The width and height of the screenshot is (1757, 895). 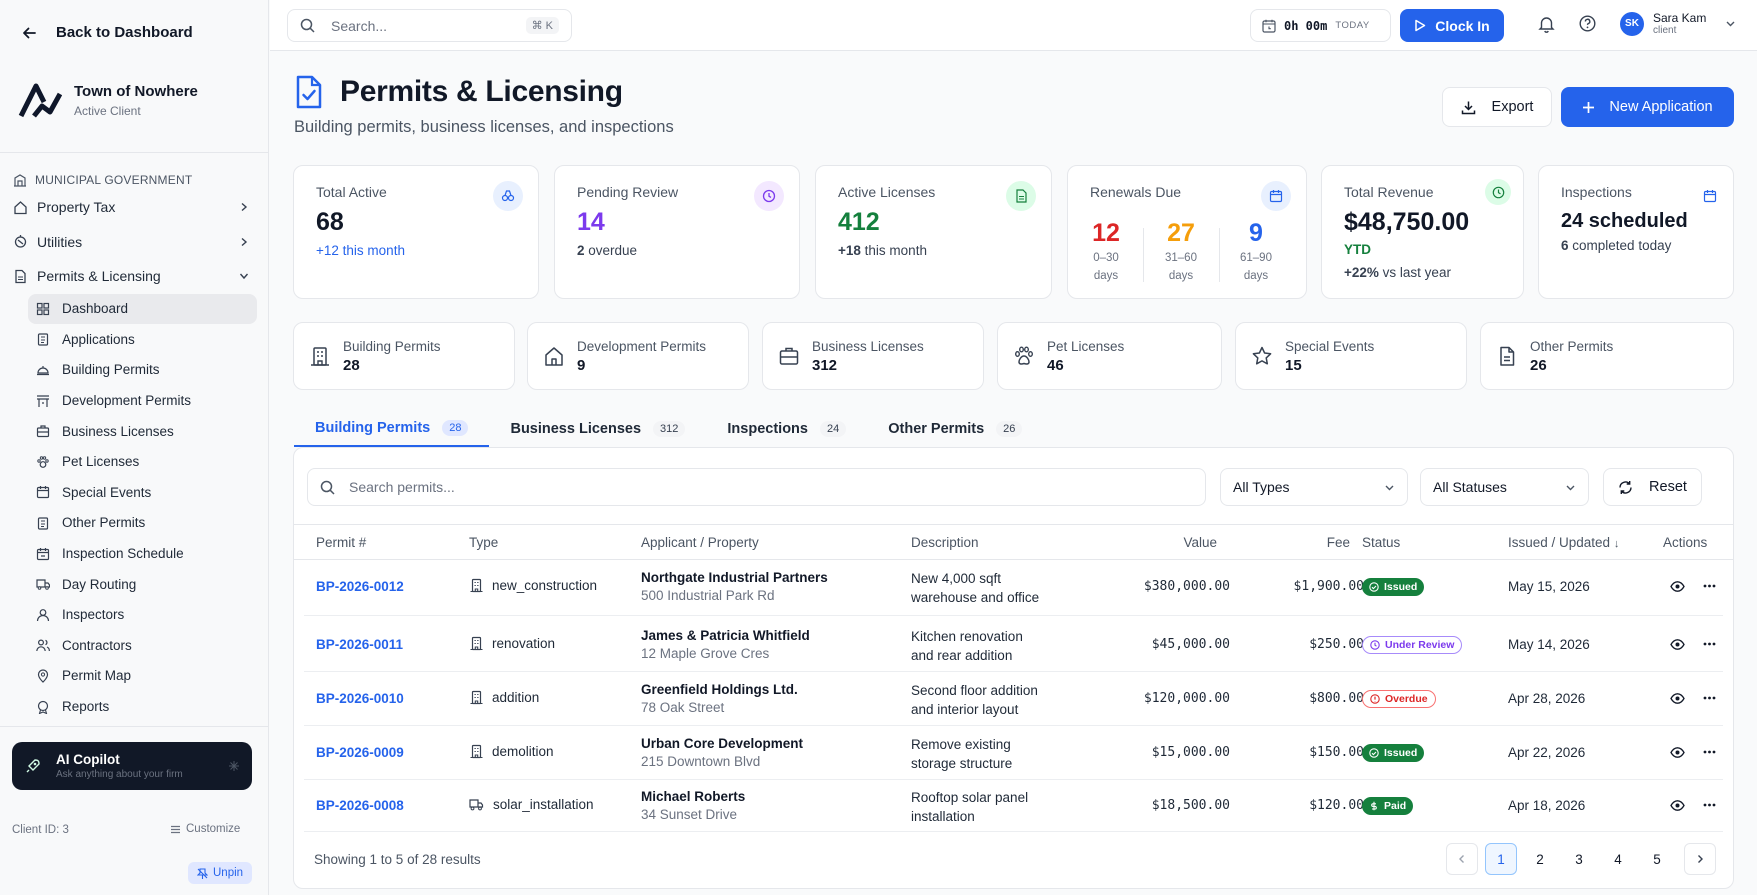 What do you see at coordinates (104, 523) in the screenshot?
I see `sidebar-item-label: Other Permits` at bounding box center [104, 523].